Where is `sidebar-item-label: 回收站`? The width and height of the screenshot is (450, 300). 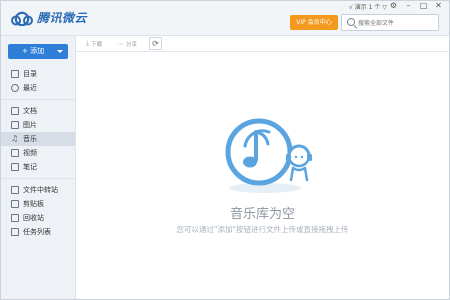 sidebar-item-label: 回收站 is located at coordinates (33, 218).